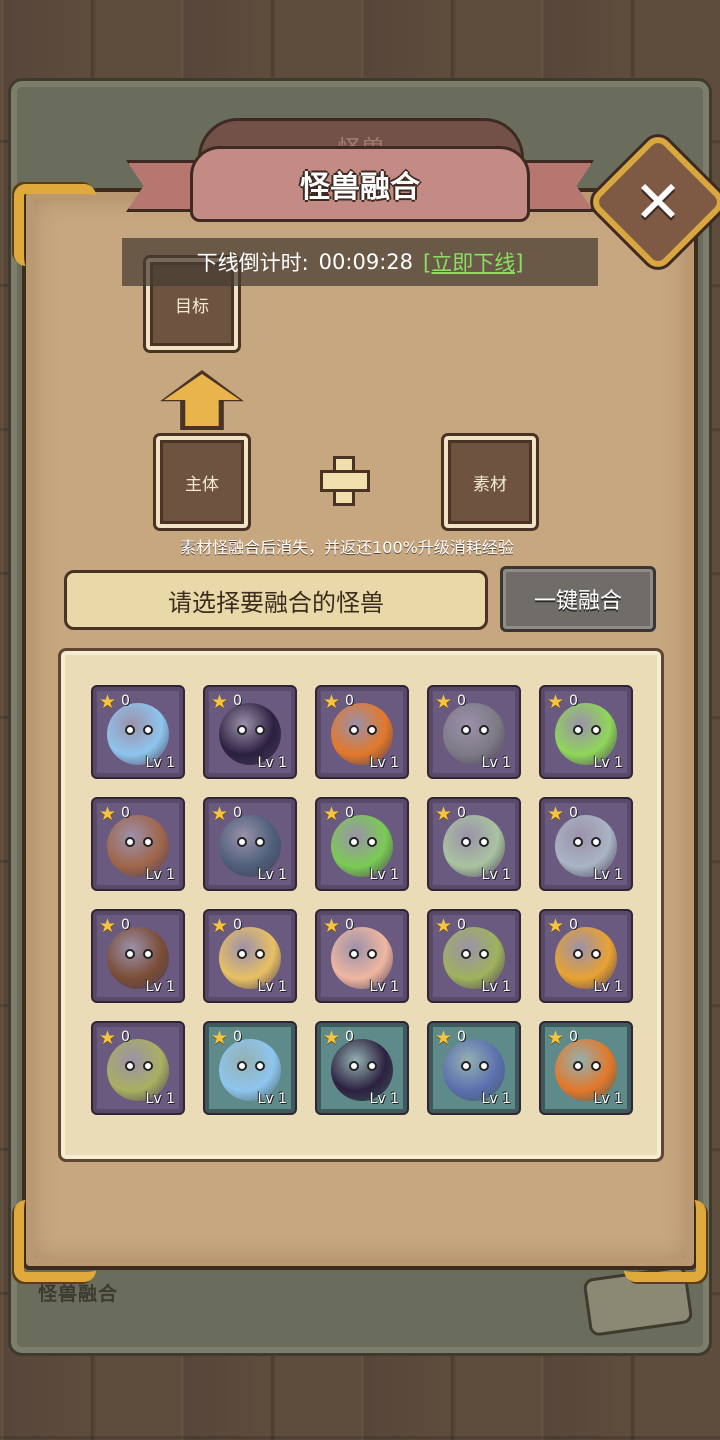 The width and height of the screenshot is (720, 1440). Describe the element at coordinates (252, 263) in the screenshot. I see `countdown-label: 下线倒计时:` at that location.